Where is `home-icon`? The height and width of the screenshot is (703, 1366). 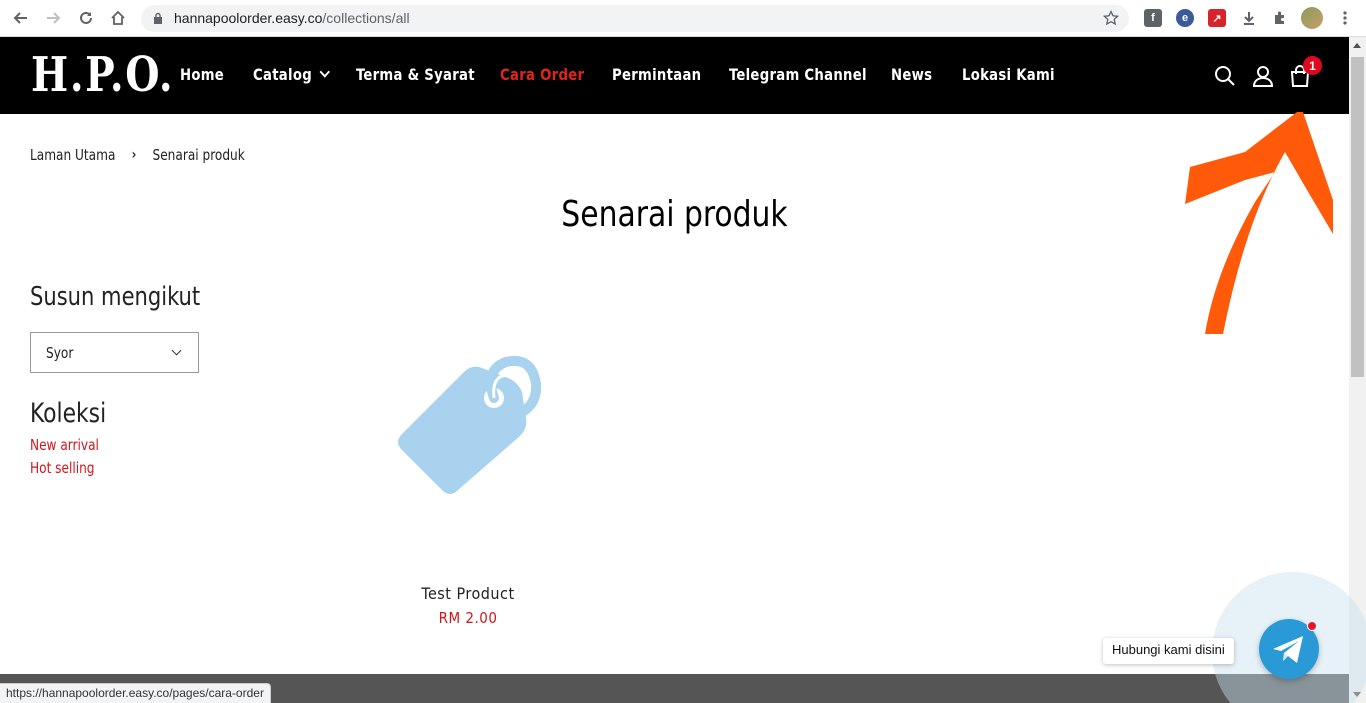
home-icon is located at coordinates (118, 18).